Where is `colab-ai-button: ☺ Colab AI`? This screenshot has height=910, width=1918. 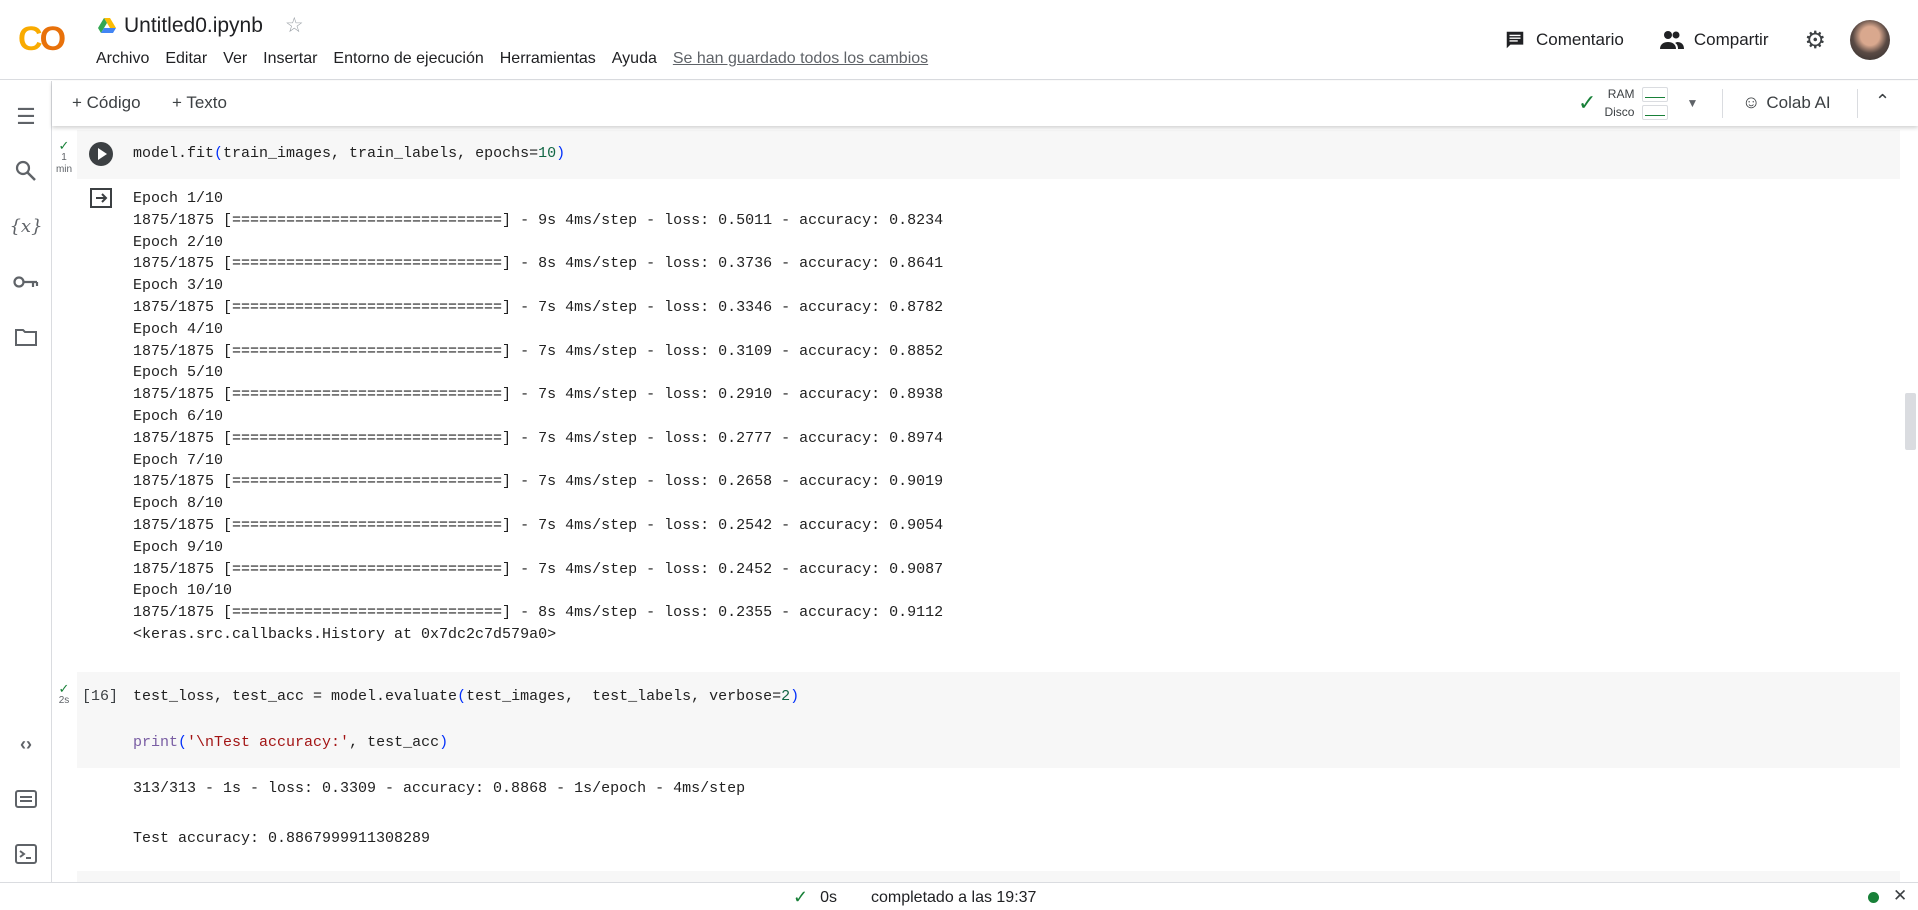 colab-ai-button: ☺ Colab AI is located at coordinates (1786, 102).